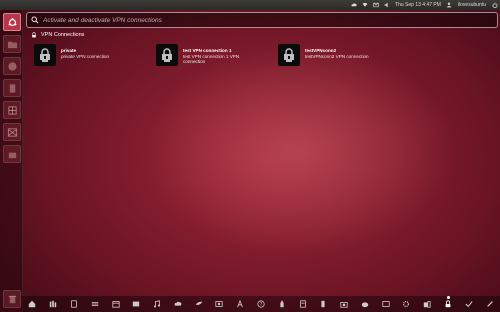 This screenshot has height=312, width=500. What do you see at coordinates (63, 35) in the screenshot?
I see `category-title: VPN Connections` at bounding box center [63, 35].